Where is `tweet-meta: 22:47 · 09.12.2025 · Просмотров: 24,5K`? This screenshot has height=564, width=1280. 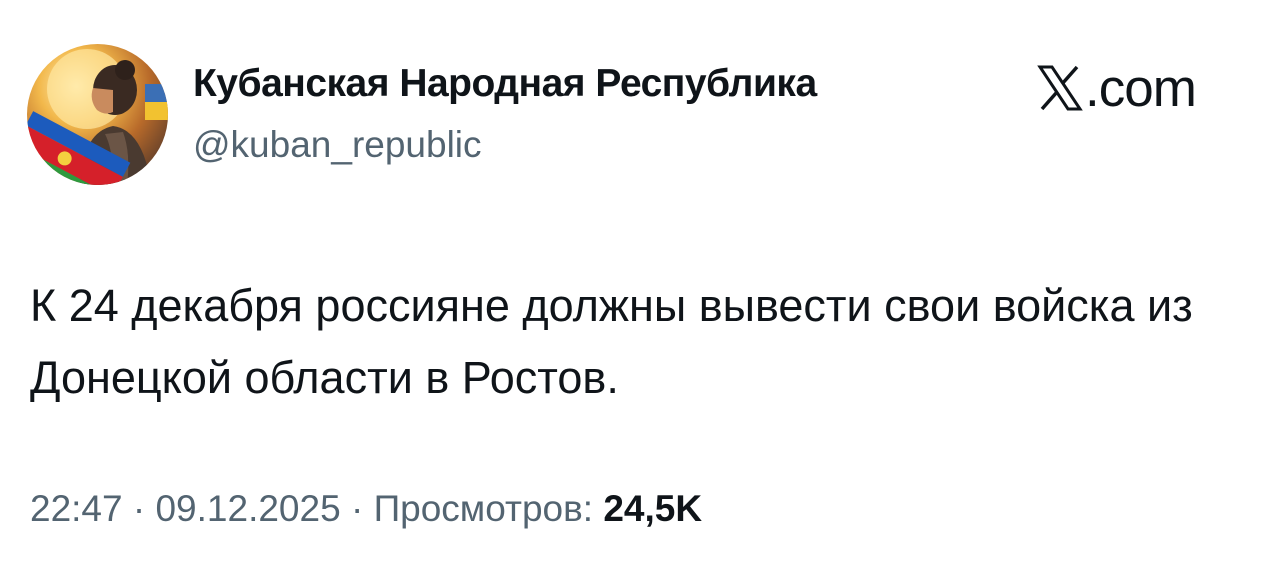
tweet-meta: 22:47 · 09.12.2025 · Просмотров: 24,5K is located at coordinates (366, 509).